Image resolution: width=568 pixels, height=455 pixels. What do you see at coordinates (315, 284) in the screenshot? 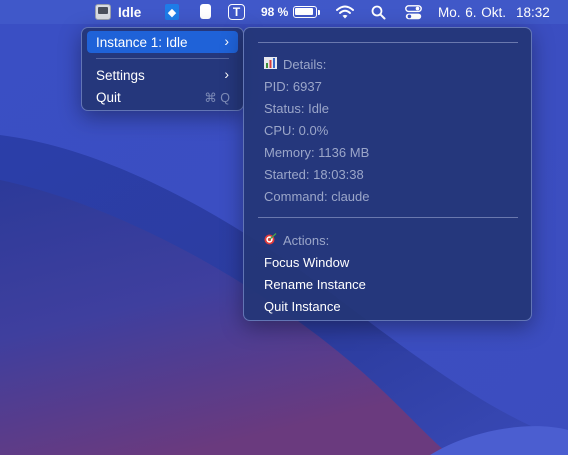
I see `action-rename-instance: Rename Instance` at bounding box center [315, 284].